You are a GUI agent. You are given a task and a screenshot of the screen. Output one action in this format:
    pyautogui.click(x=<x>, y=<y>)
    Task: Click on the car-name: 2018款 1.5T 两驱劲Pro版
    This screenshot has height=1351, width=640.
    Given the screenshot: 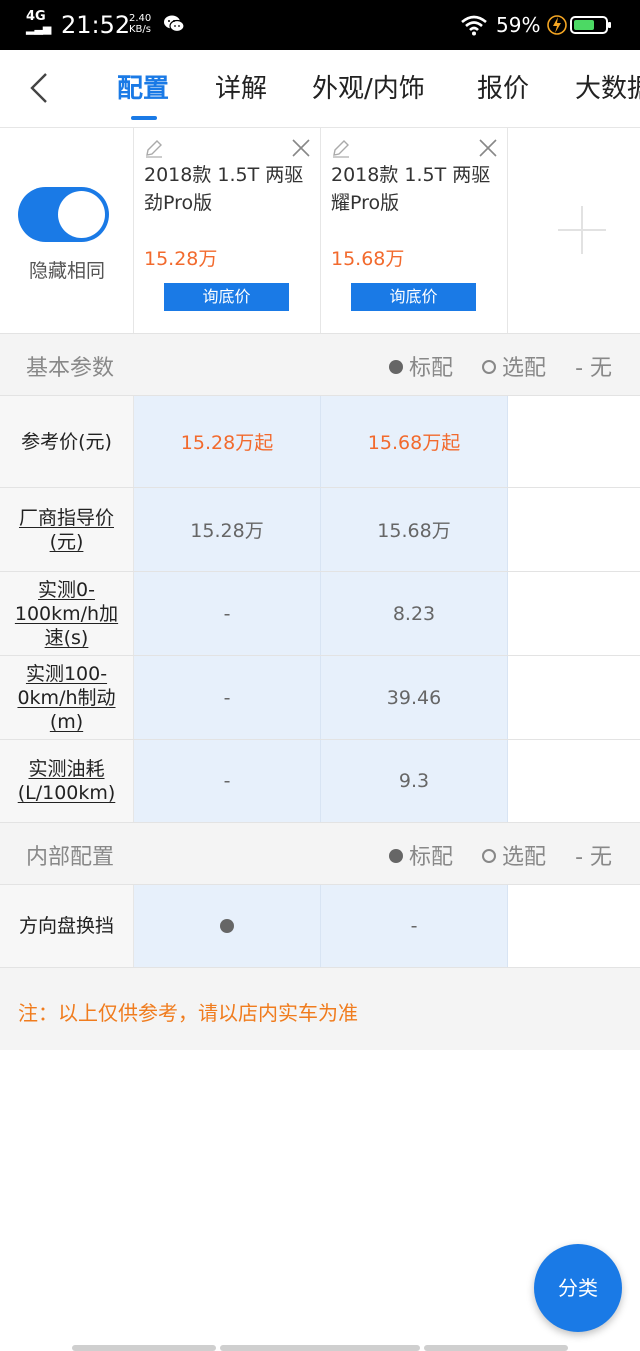 What is the action you would take?
    pyautogui.click(x=224, y=189)
    